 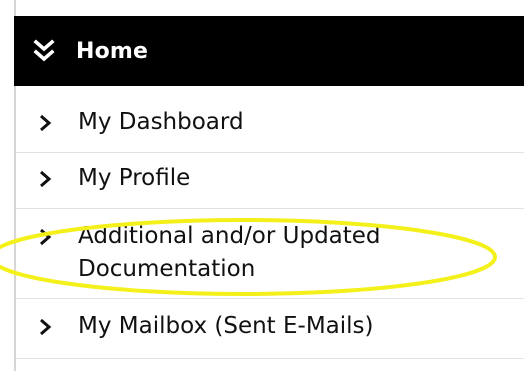 I want to click on sidebar-item-my-mailbox: My Mailbox (Sent E-Mails), so click(x=270, y=330).